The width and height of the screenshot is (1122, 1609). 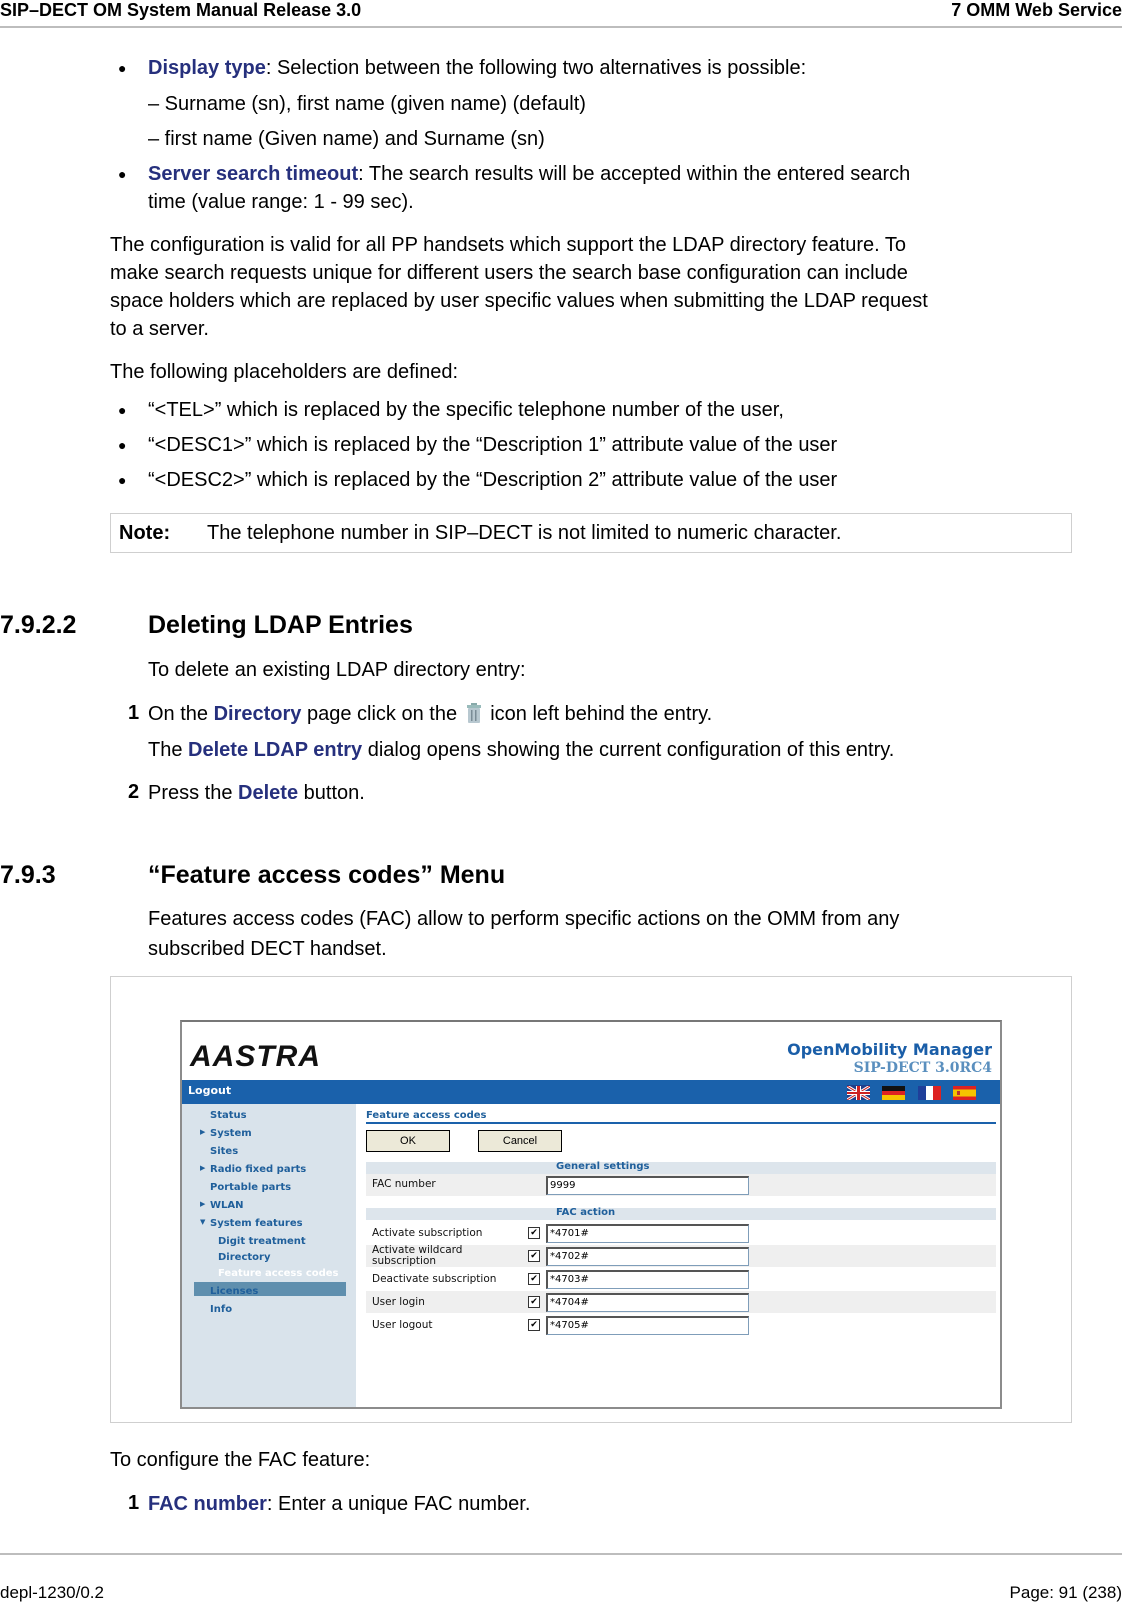 What do you see at coordinates (253, 174) in the screenshot?
I see `server-timeout-term: Server search timeout` at bounding box center [253, 174].